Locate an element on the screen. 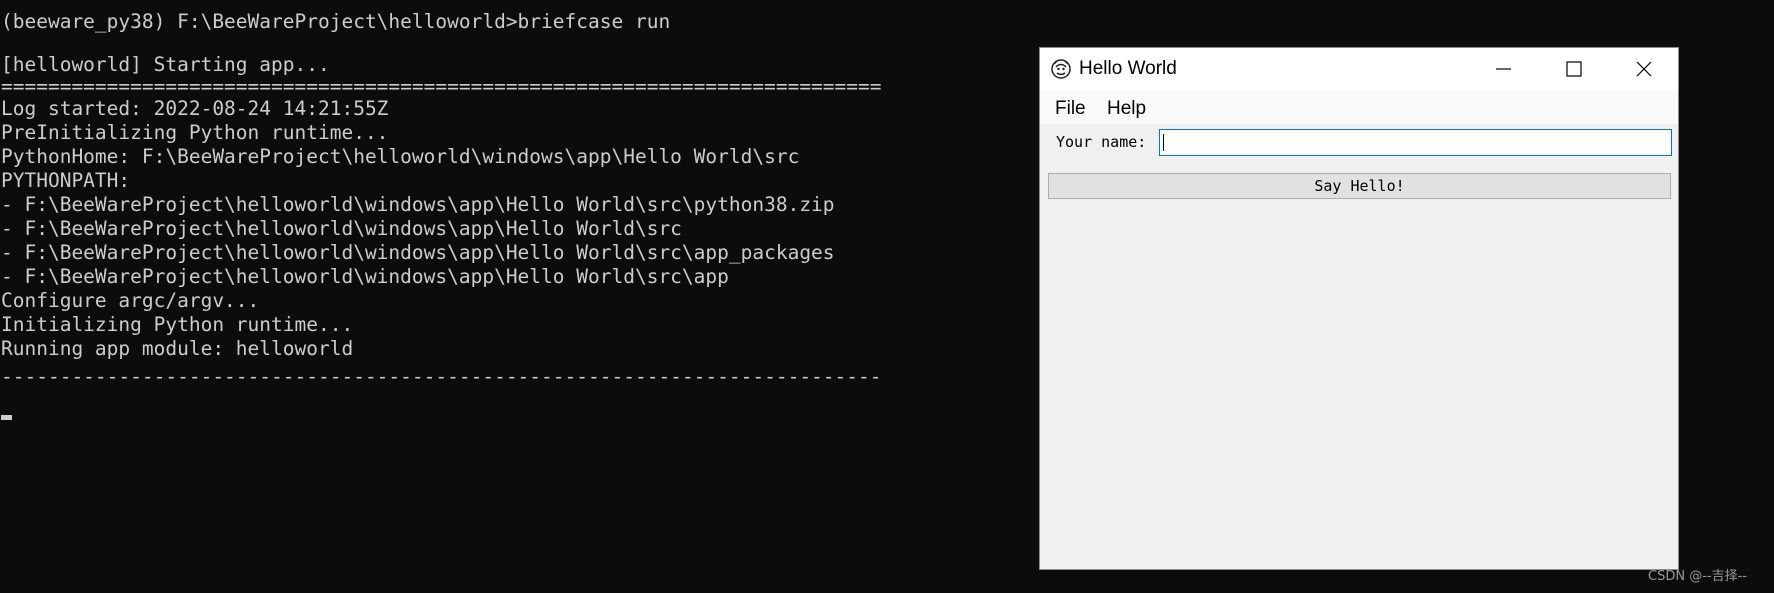 The width and height of the screenshot is (1774, 593). menu-bar: File Help is located at coordinates (1359, 107).